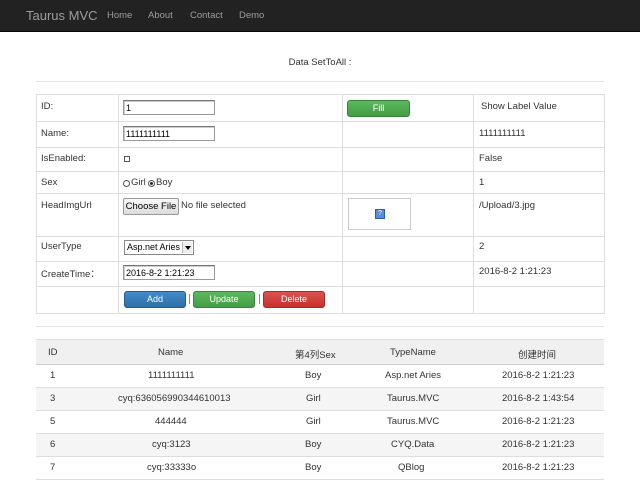  I want to click on label-usertype: UserType, so click(61, 246).